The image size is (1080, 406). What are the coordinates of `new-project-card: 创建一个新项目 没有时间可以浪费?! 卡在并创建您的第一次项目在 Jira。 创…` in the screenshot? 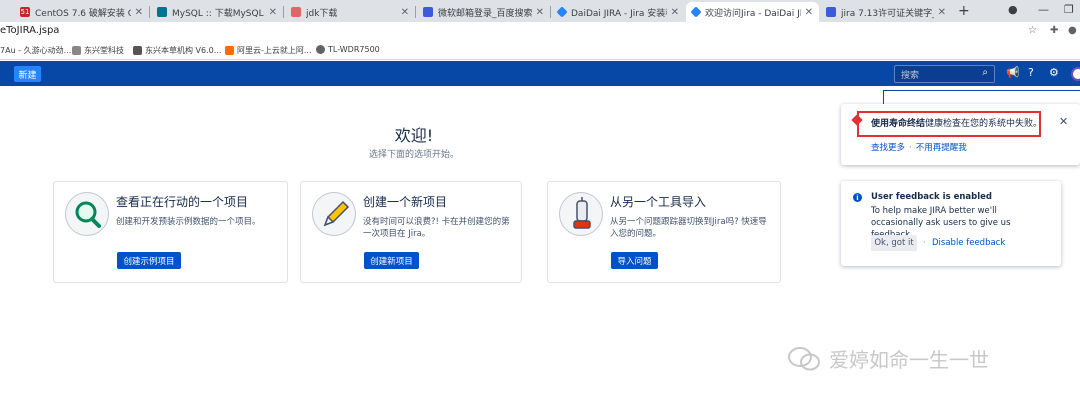 It's located at (411, 232).